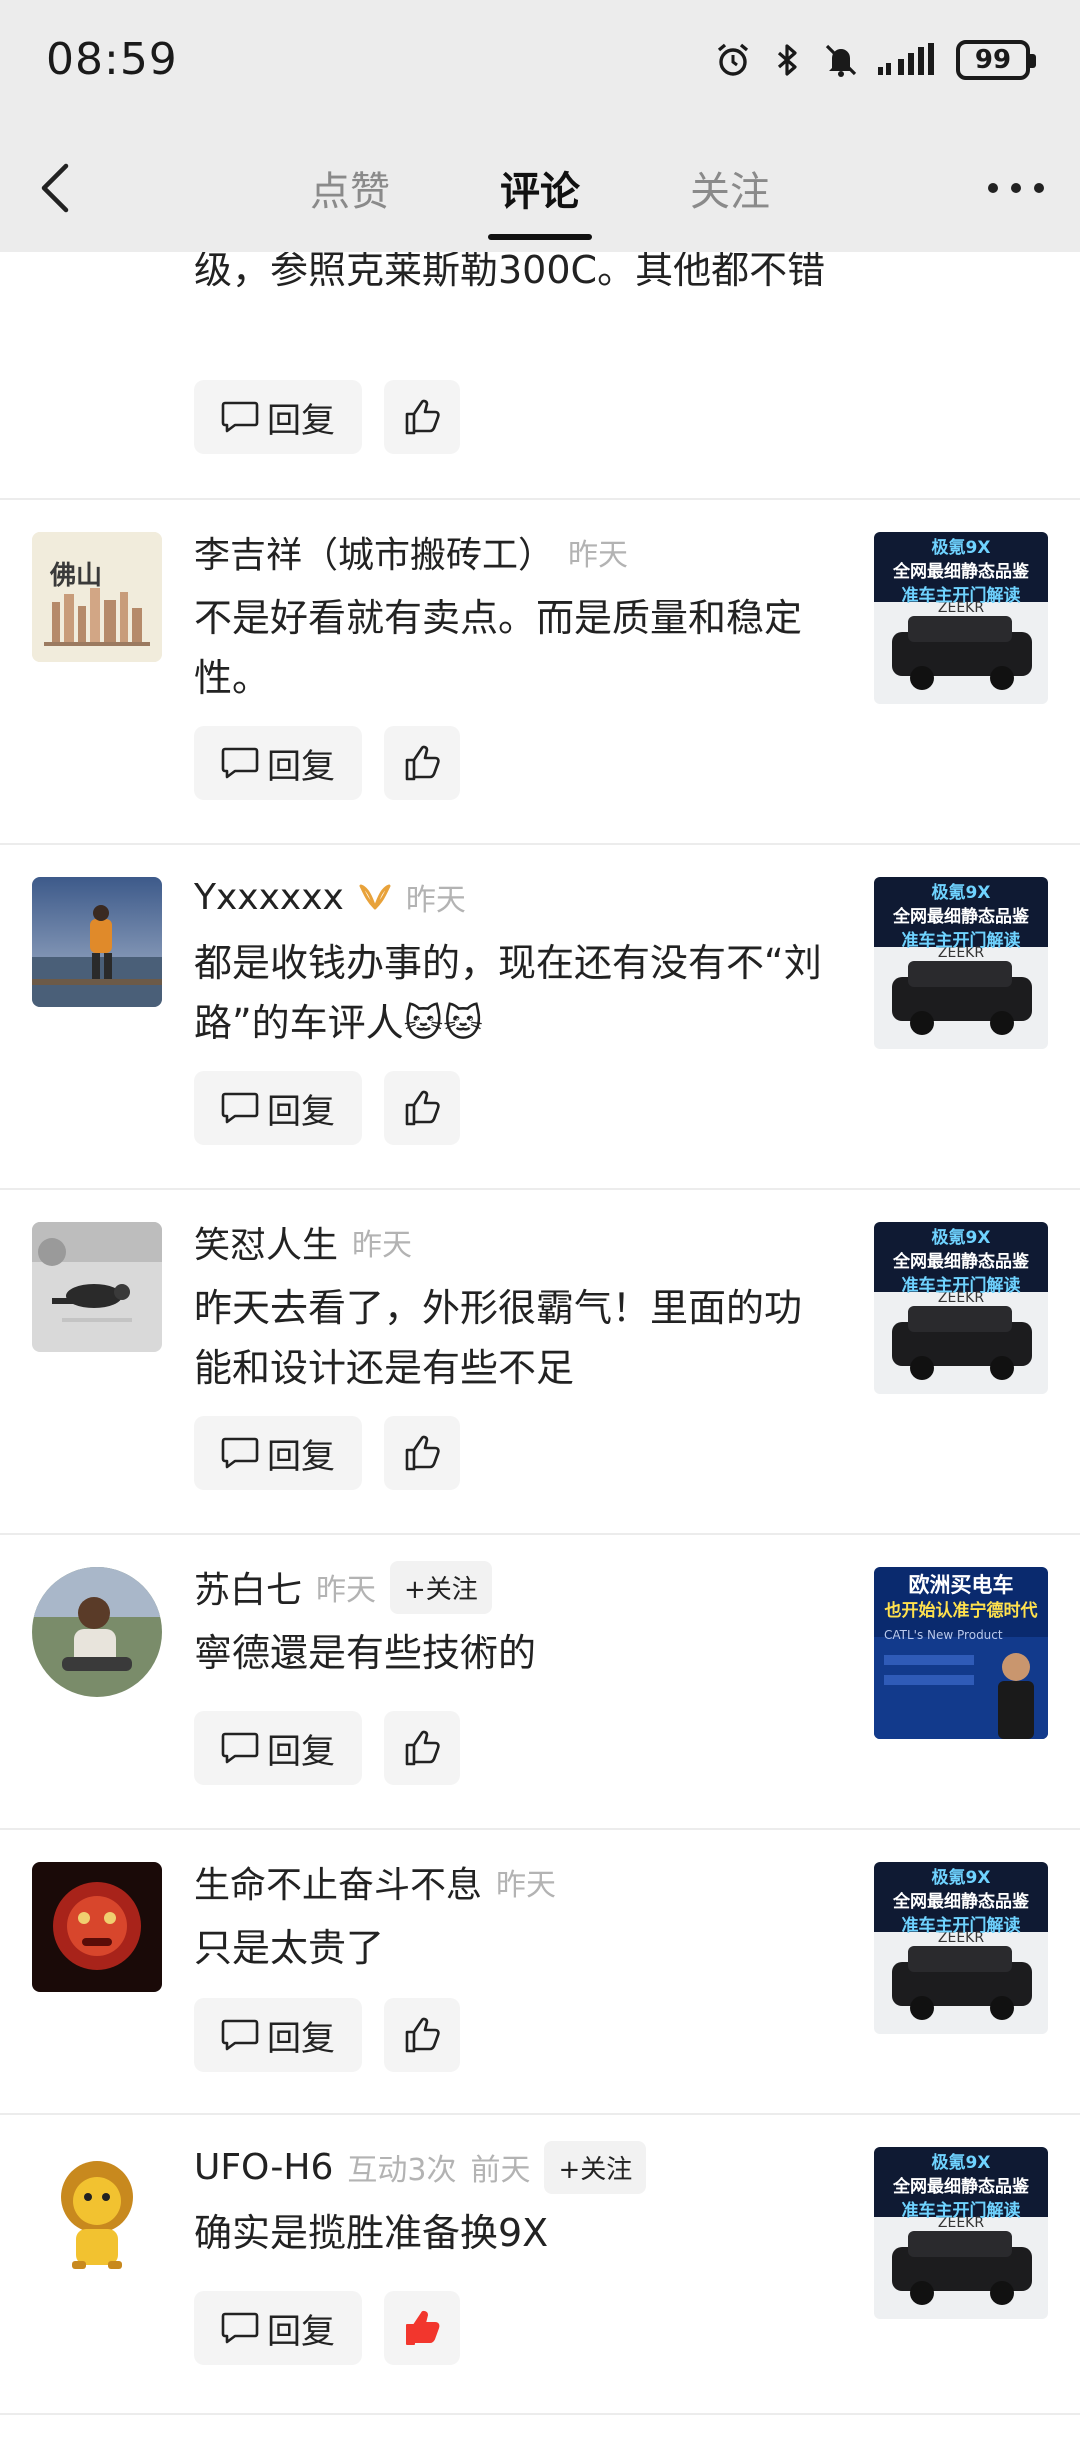  Describe the element at coordinates (422, 2328) in the screenshot. I see `like-button-active` at that location.